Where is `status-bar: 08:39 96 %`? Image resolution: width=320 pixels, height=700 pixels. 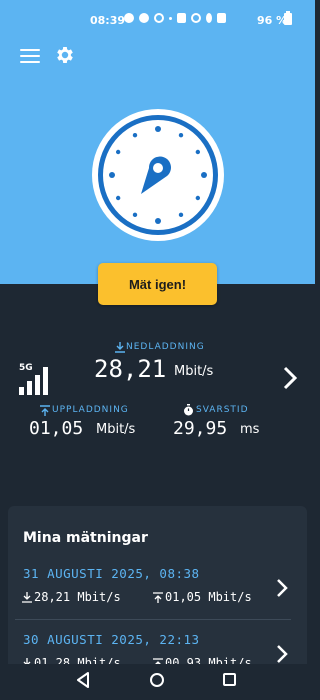 status-bar: 08:39 96 % is located at coordinates (157, 20).